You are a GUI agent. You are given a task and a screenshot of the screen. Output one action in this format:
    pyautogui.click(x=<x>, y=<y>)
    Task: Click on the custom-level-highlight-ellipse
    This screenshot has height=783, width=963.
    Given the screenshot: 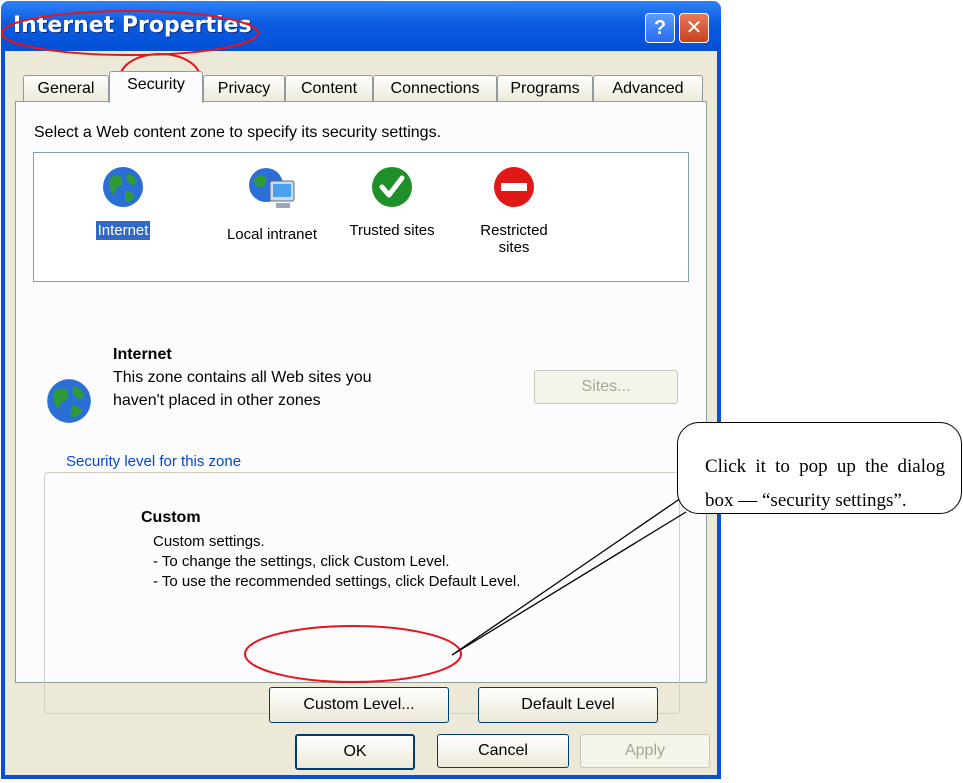 What is the action you would take?
    pyautogui.click(x=353, y=654)
    